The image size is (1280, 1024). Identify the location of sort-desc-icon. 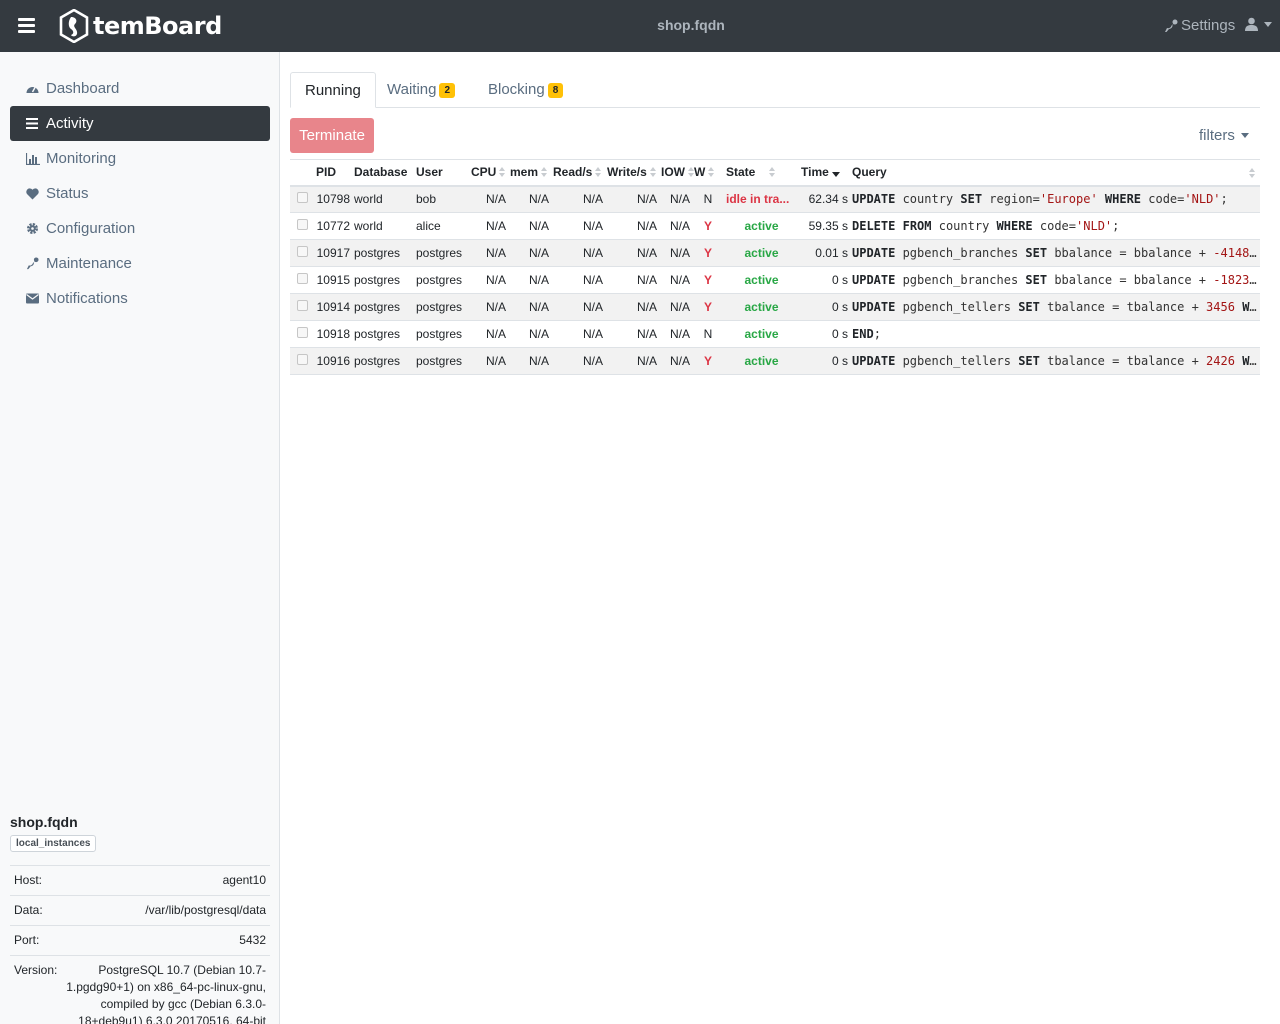
(835, 175).